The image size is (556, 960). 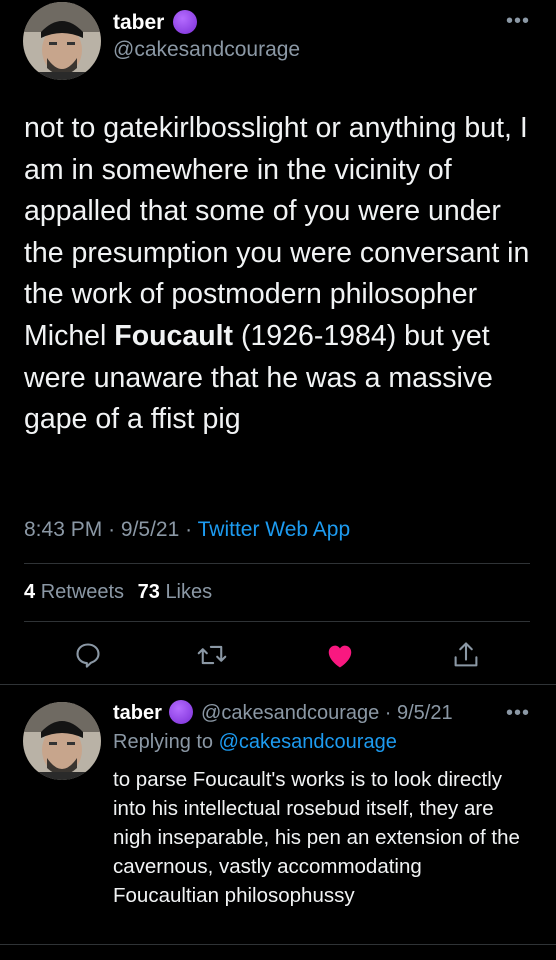 I want to click on share-icon, so click(x=466, y=654).